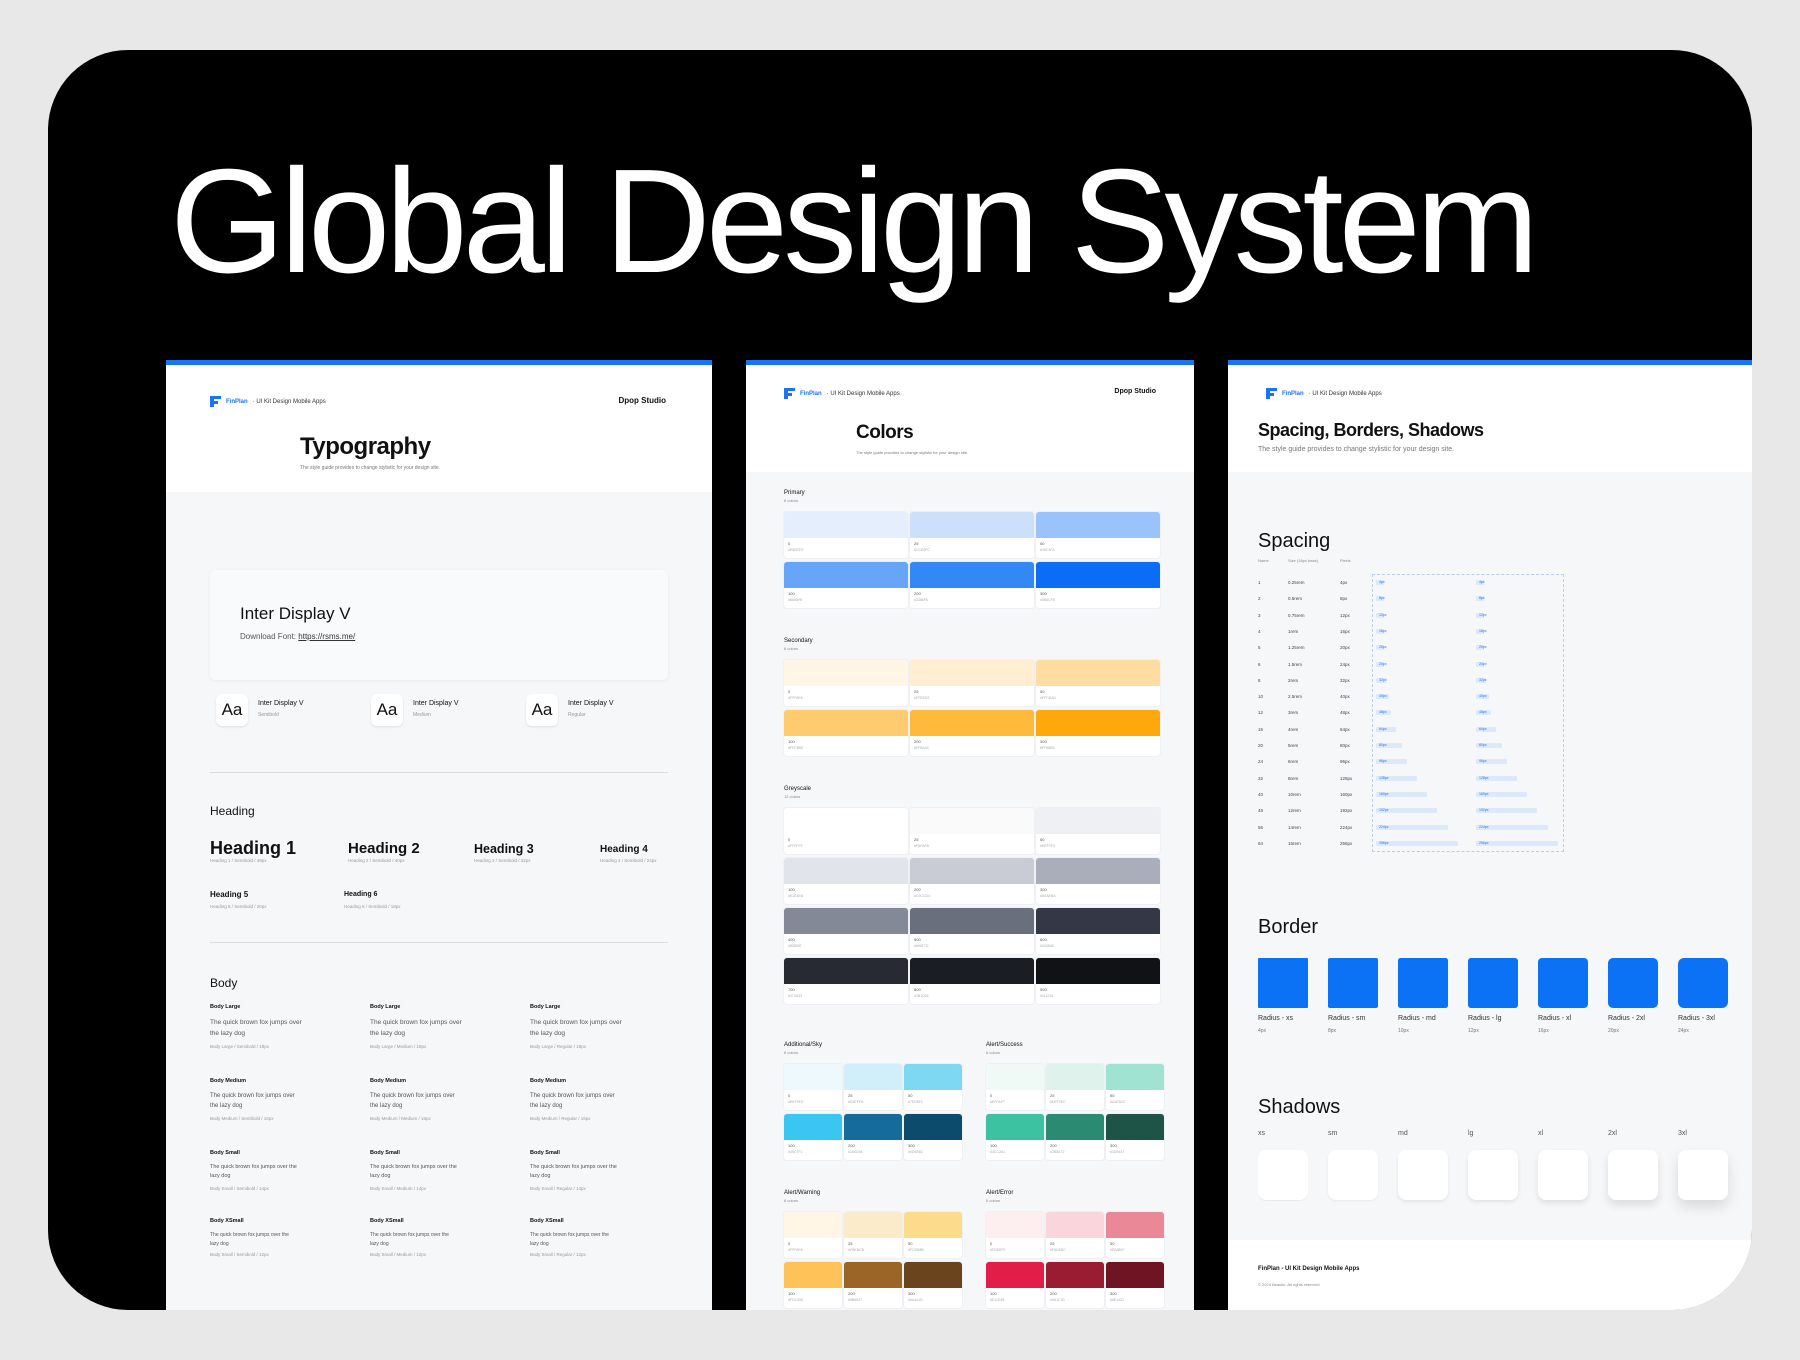  Describe the element at coordinates (796, 896) in the screenshot. I see `color-swatch-hex: #E1E4EA` at that location.